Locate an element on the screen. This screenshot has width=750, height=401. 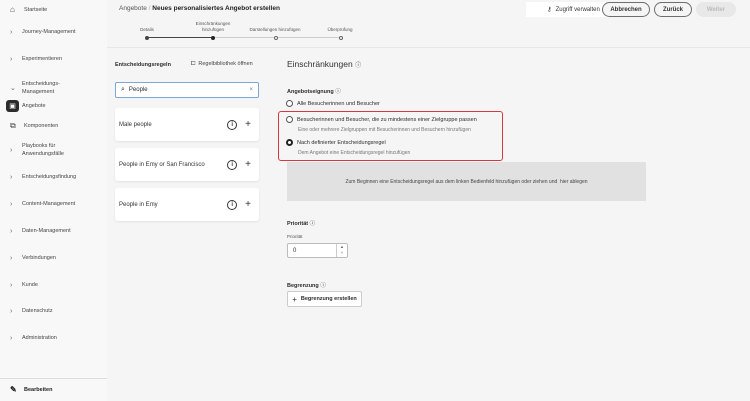
sidebar-item-daten: › Daten-Management is located at coordinates (57, 231).